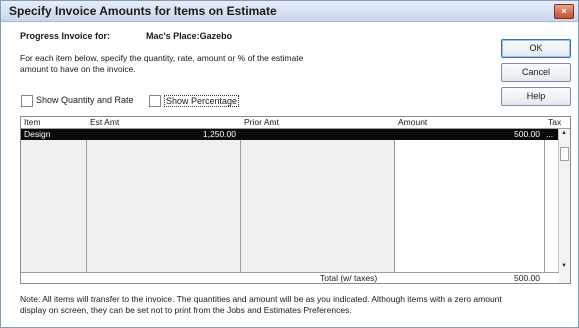 Image resolution: width=579 pixels, height=328 pixels. Describe the element at coordinates (202, 101) in the screenshot. I see `show-percentage-label: Show Percentage` at that location.